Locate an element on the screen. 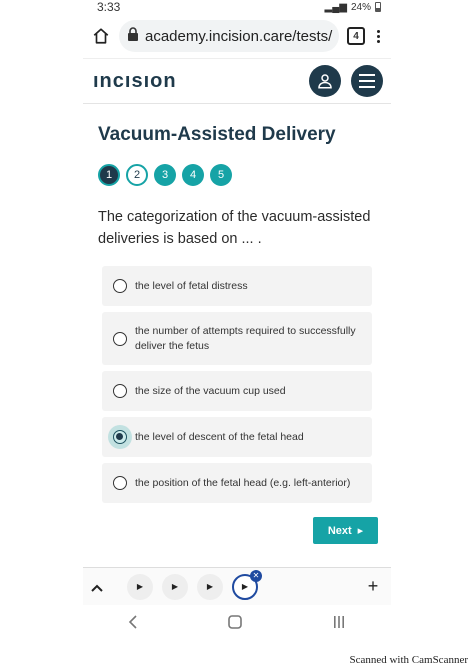 The height and width of the screenshot is (670, 474). bottom-toolbar: ▶ ▶ ▶ ▶ ✕ + is located at coordinates (237, 586).